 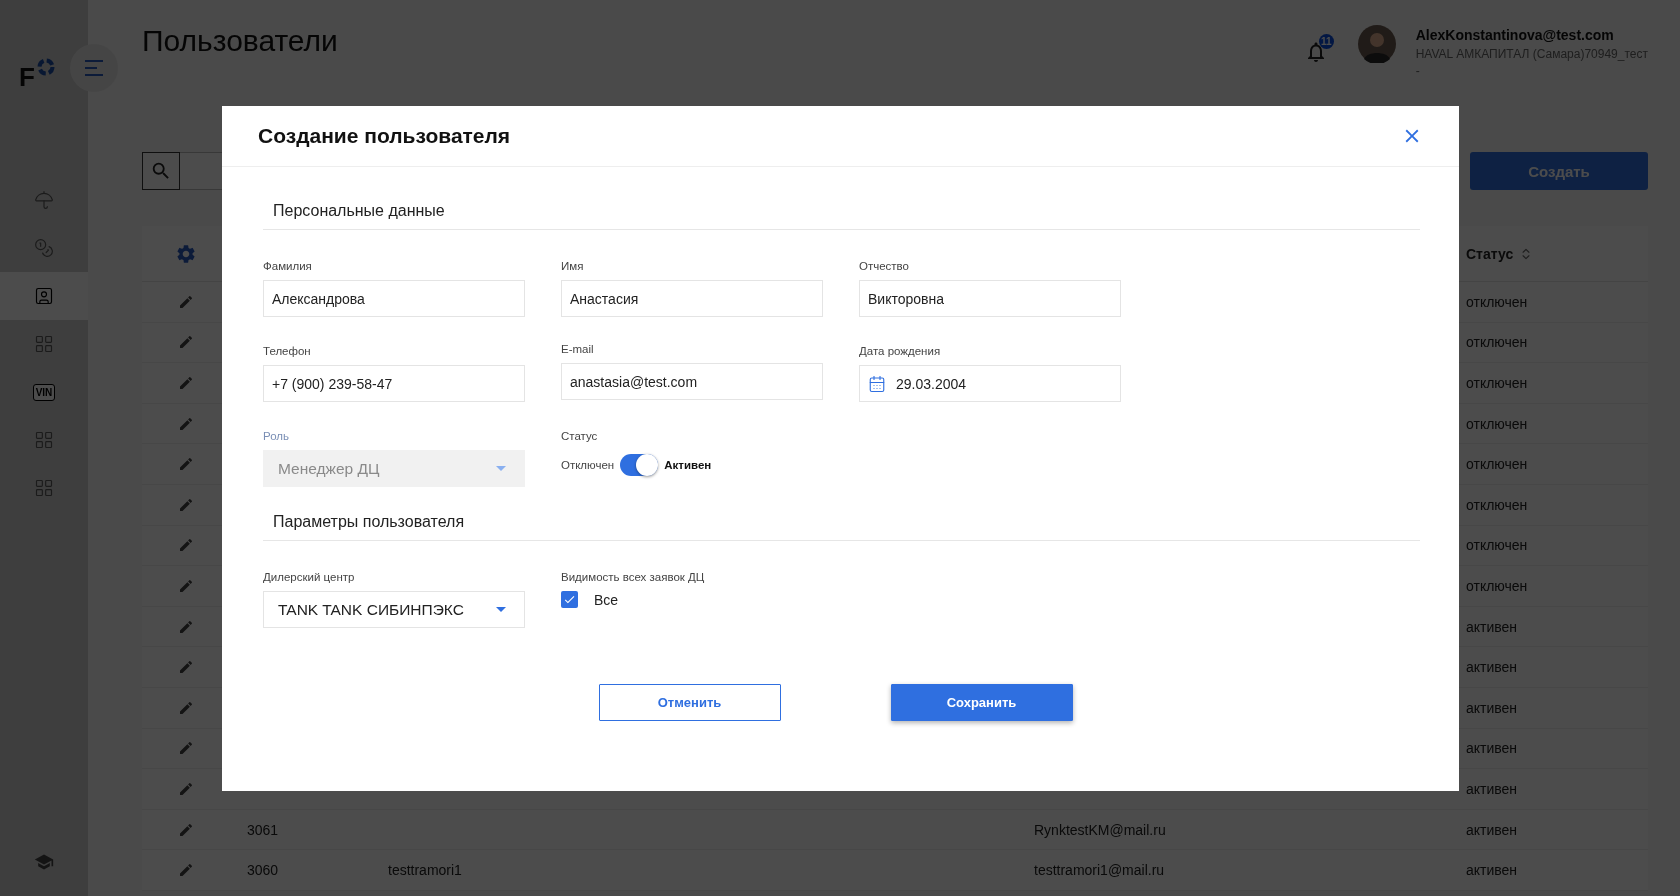 I want to click on table-cell: 3060, so click(x=263, y=870).